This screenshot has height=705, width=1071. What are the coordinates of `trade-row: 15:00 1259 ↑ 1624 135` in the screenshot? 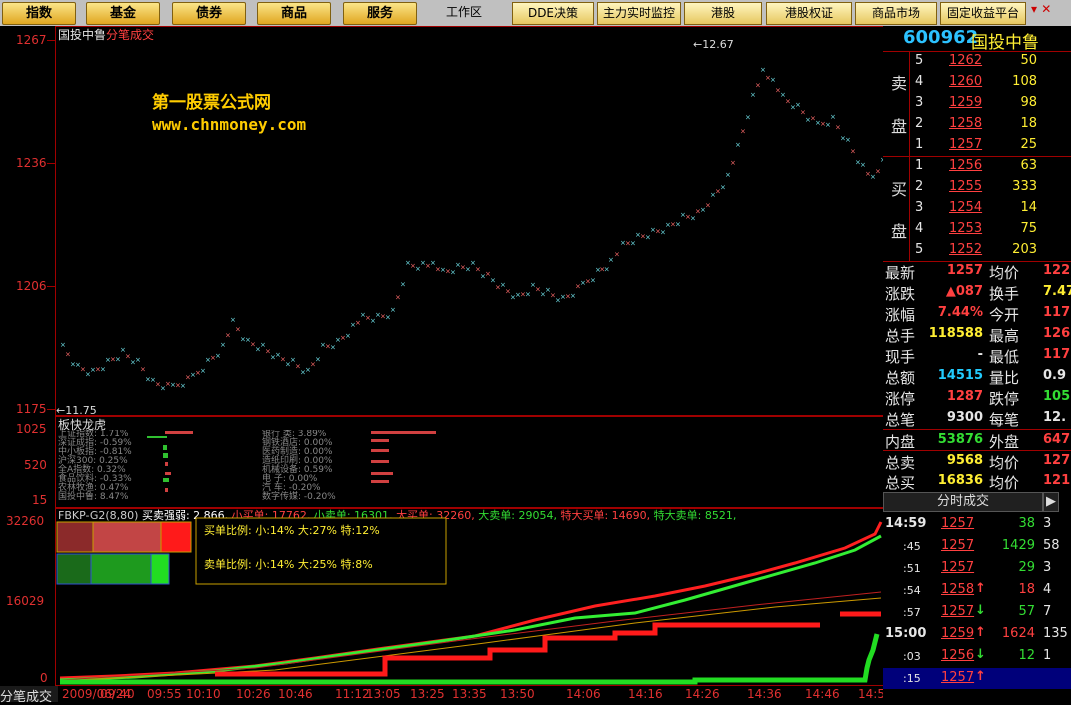 It's located at (977, 634).